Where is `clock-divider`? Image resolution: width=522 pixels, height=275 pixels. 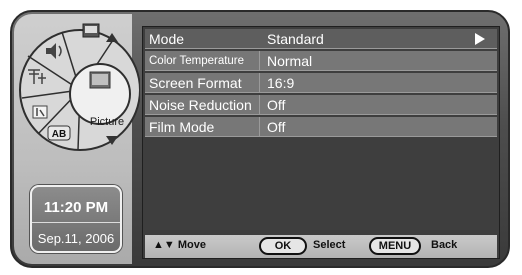
clock-divider is located at coordinates (76, 222).